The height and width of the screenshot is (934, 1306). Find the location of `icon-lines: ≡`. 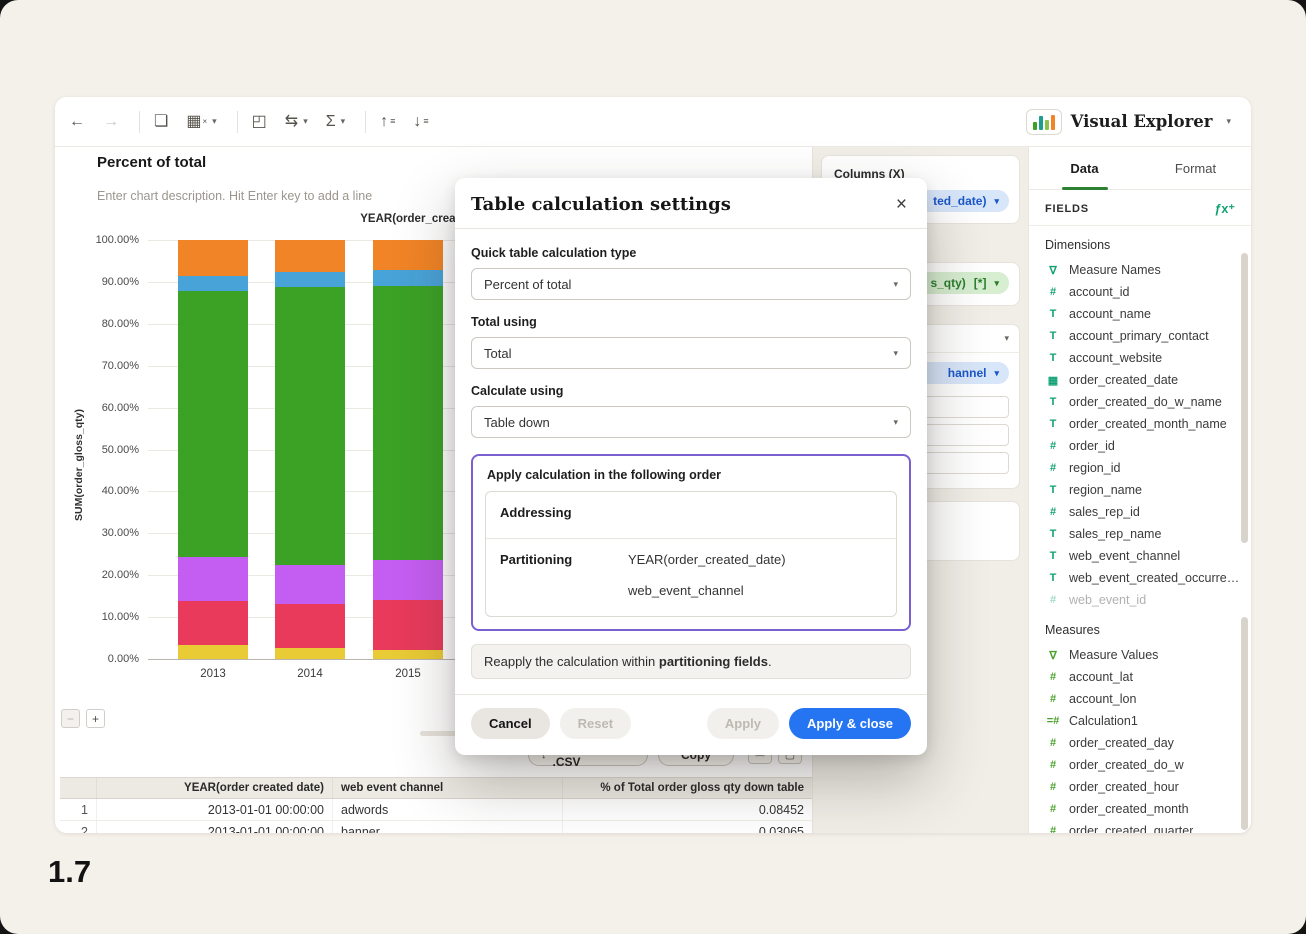

icon-lines: ≡ is located at coordinates (426, 121).